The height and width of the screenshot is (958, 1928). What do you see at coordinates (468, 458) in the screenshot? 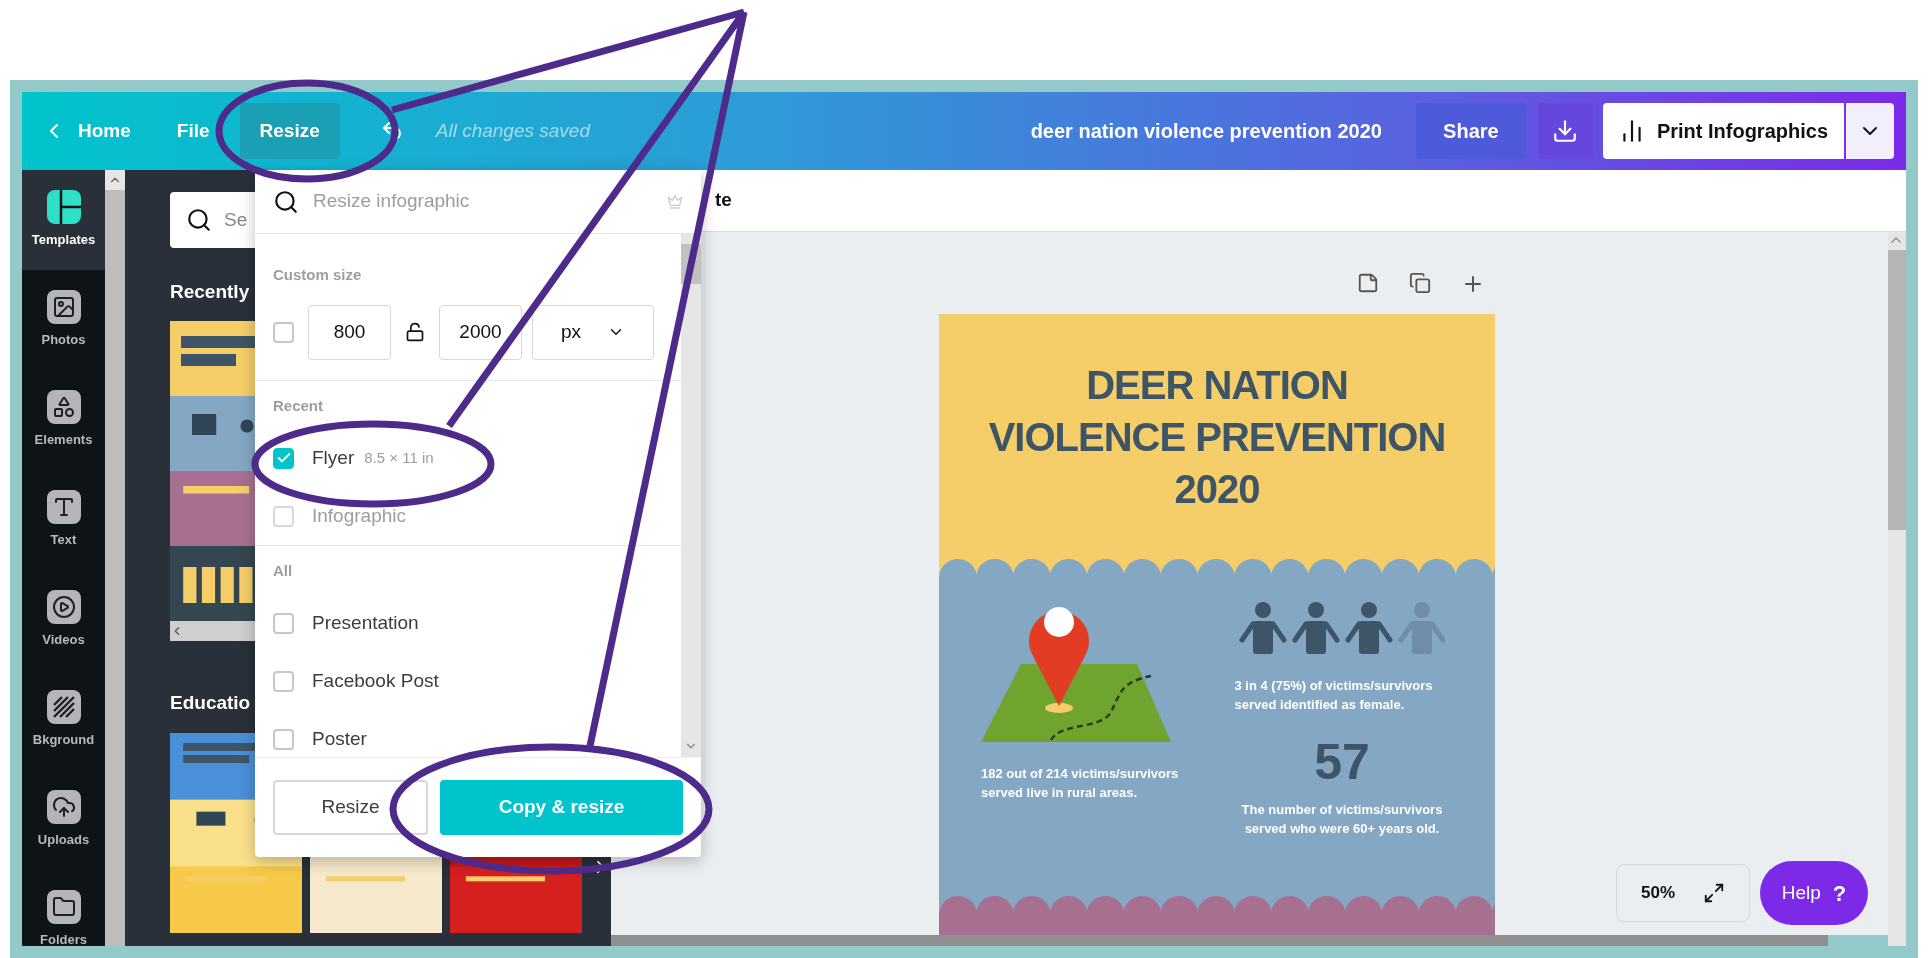
I see `size-option: Flyer 8.5 × 11 in` at bounding box center [468, 458].